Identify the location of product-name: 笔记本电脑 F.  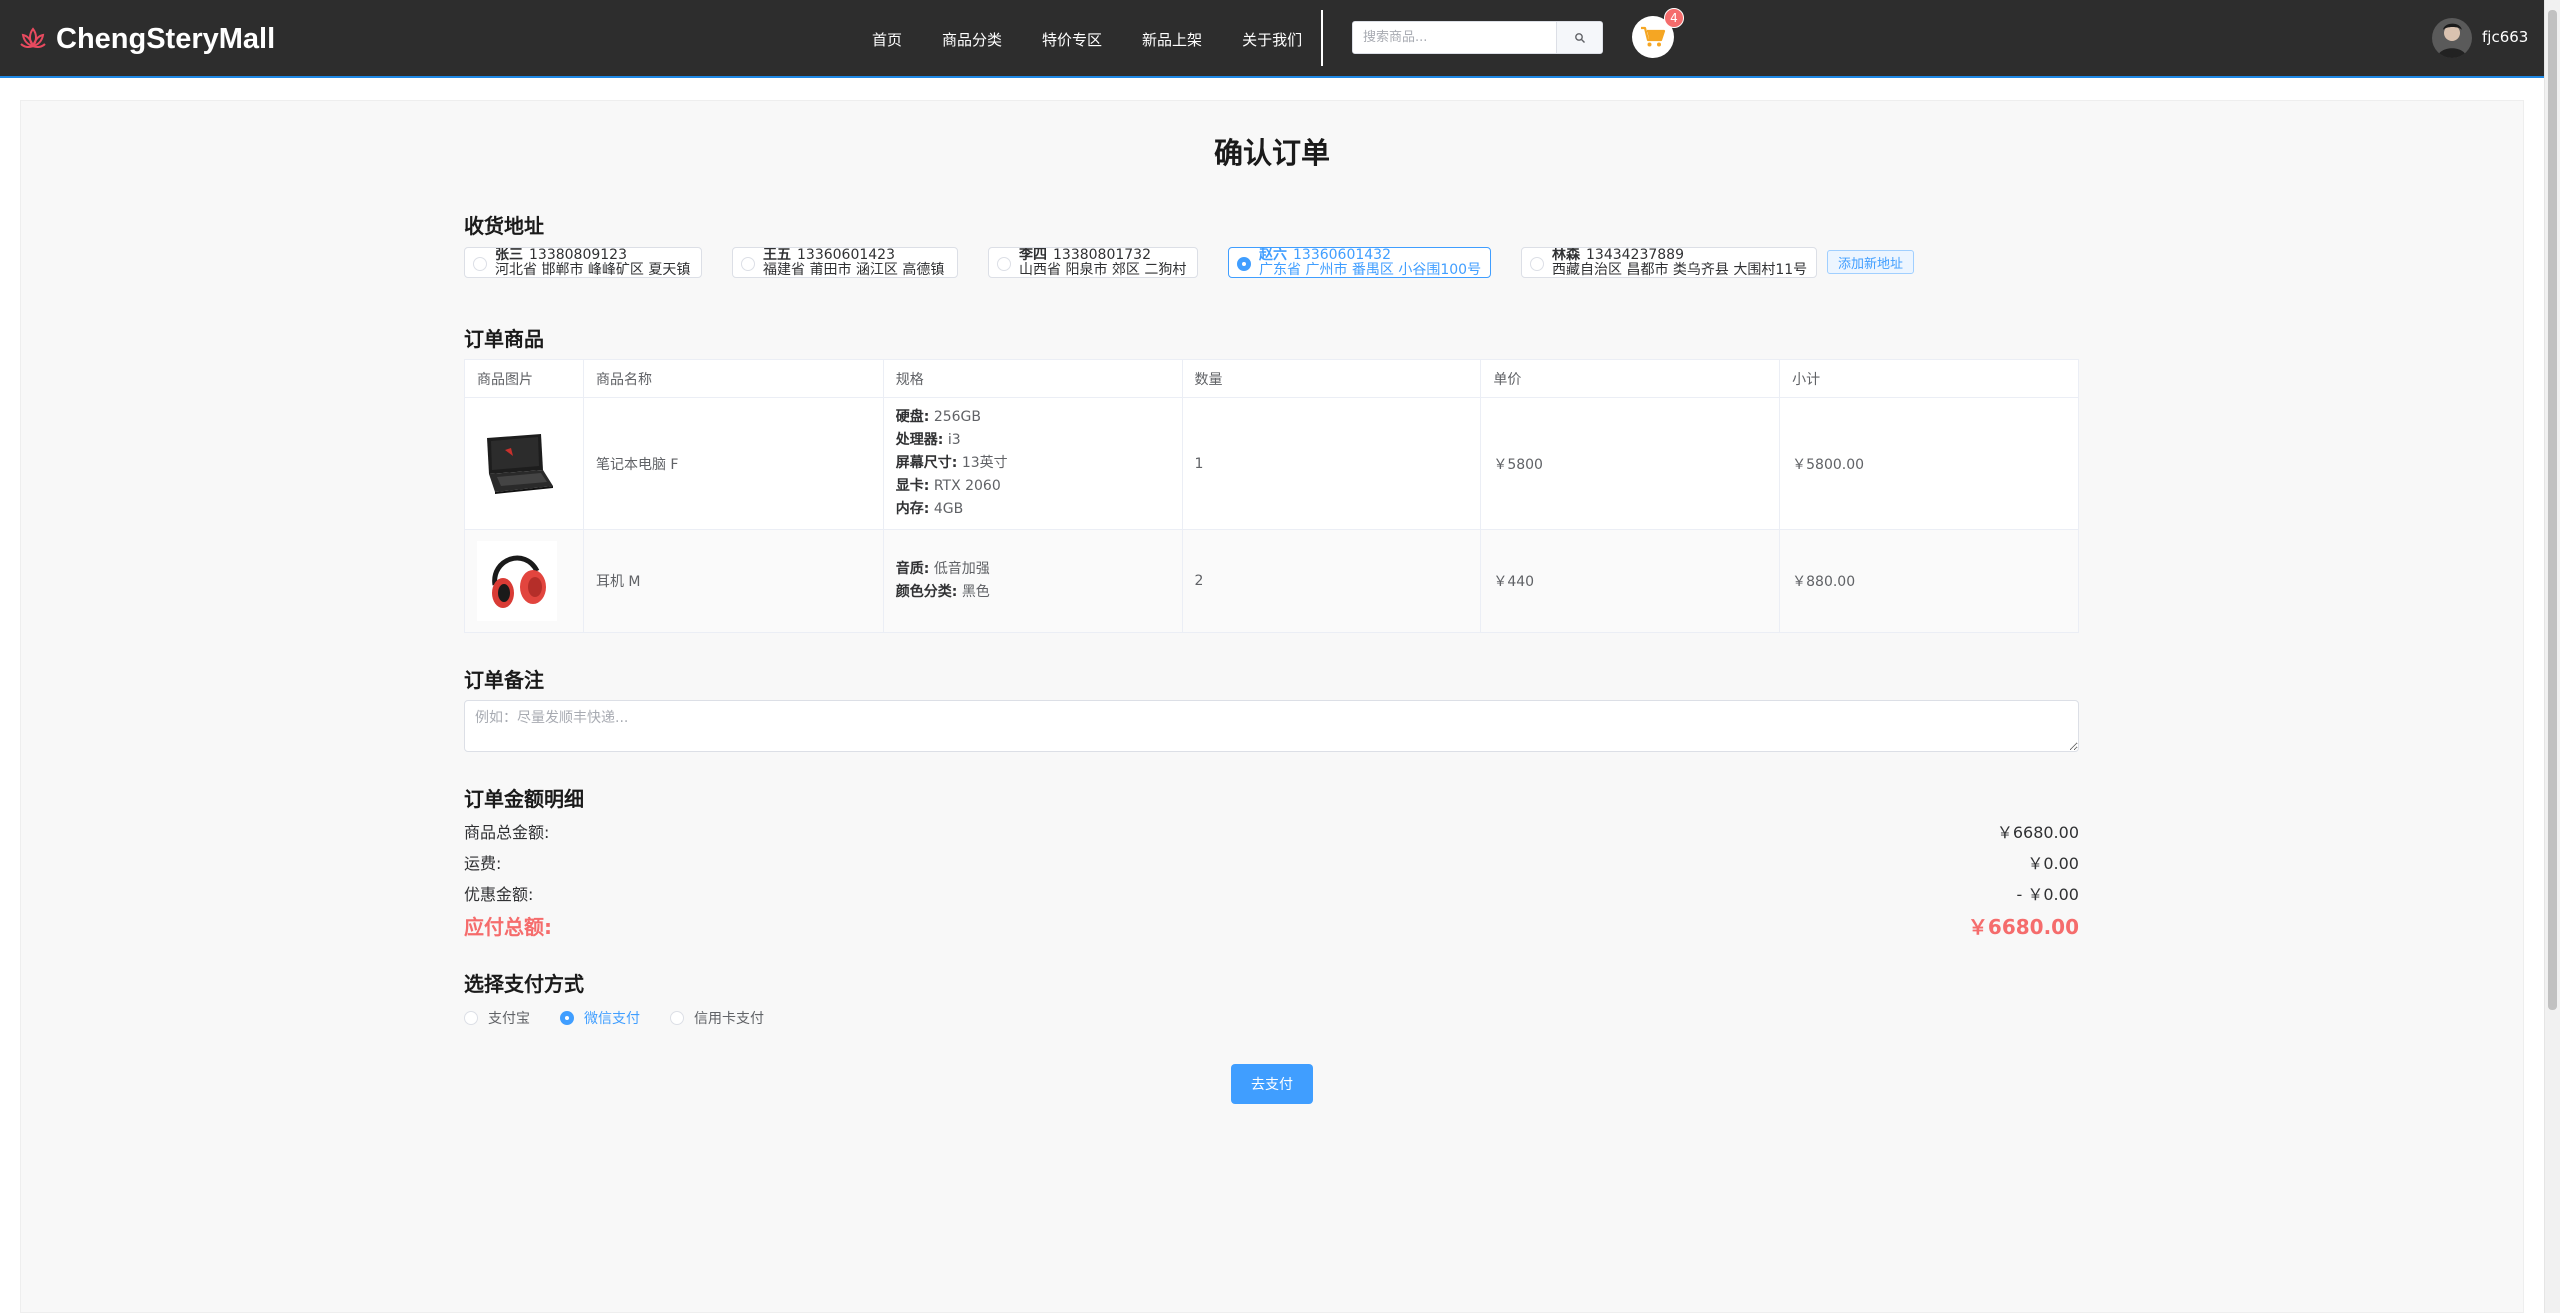
(733, 463).